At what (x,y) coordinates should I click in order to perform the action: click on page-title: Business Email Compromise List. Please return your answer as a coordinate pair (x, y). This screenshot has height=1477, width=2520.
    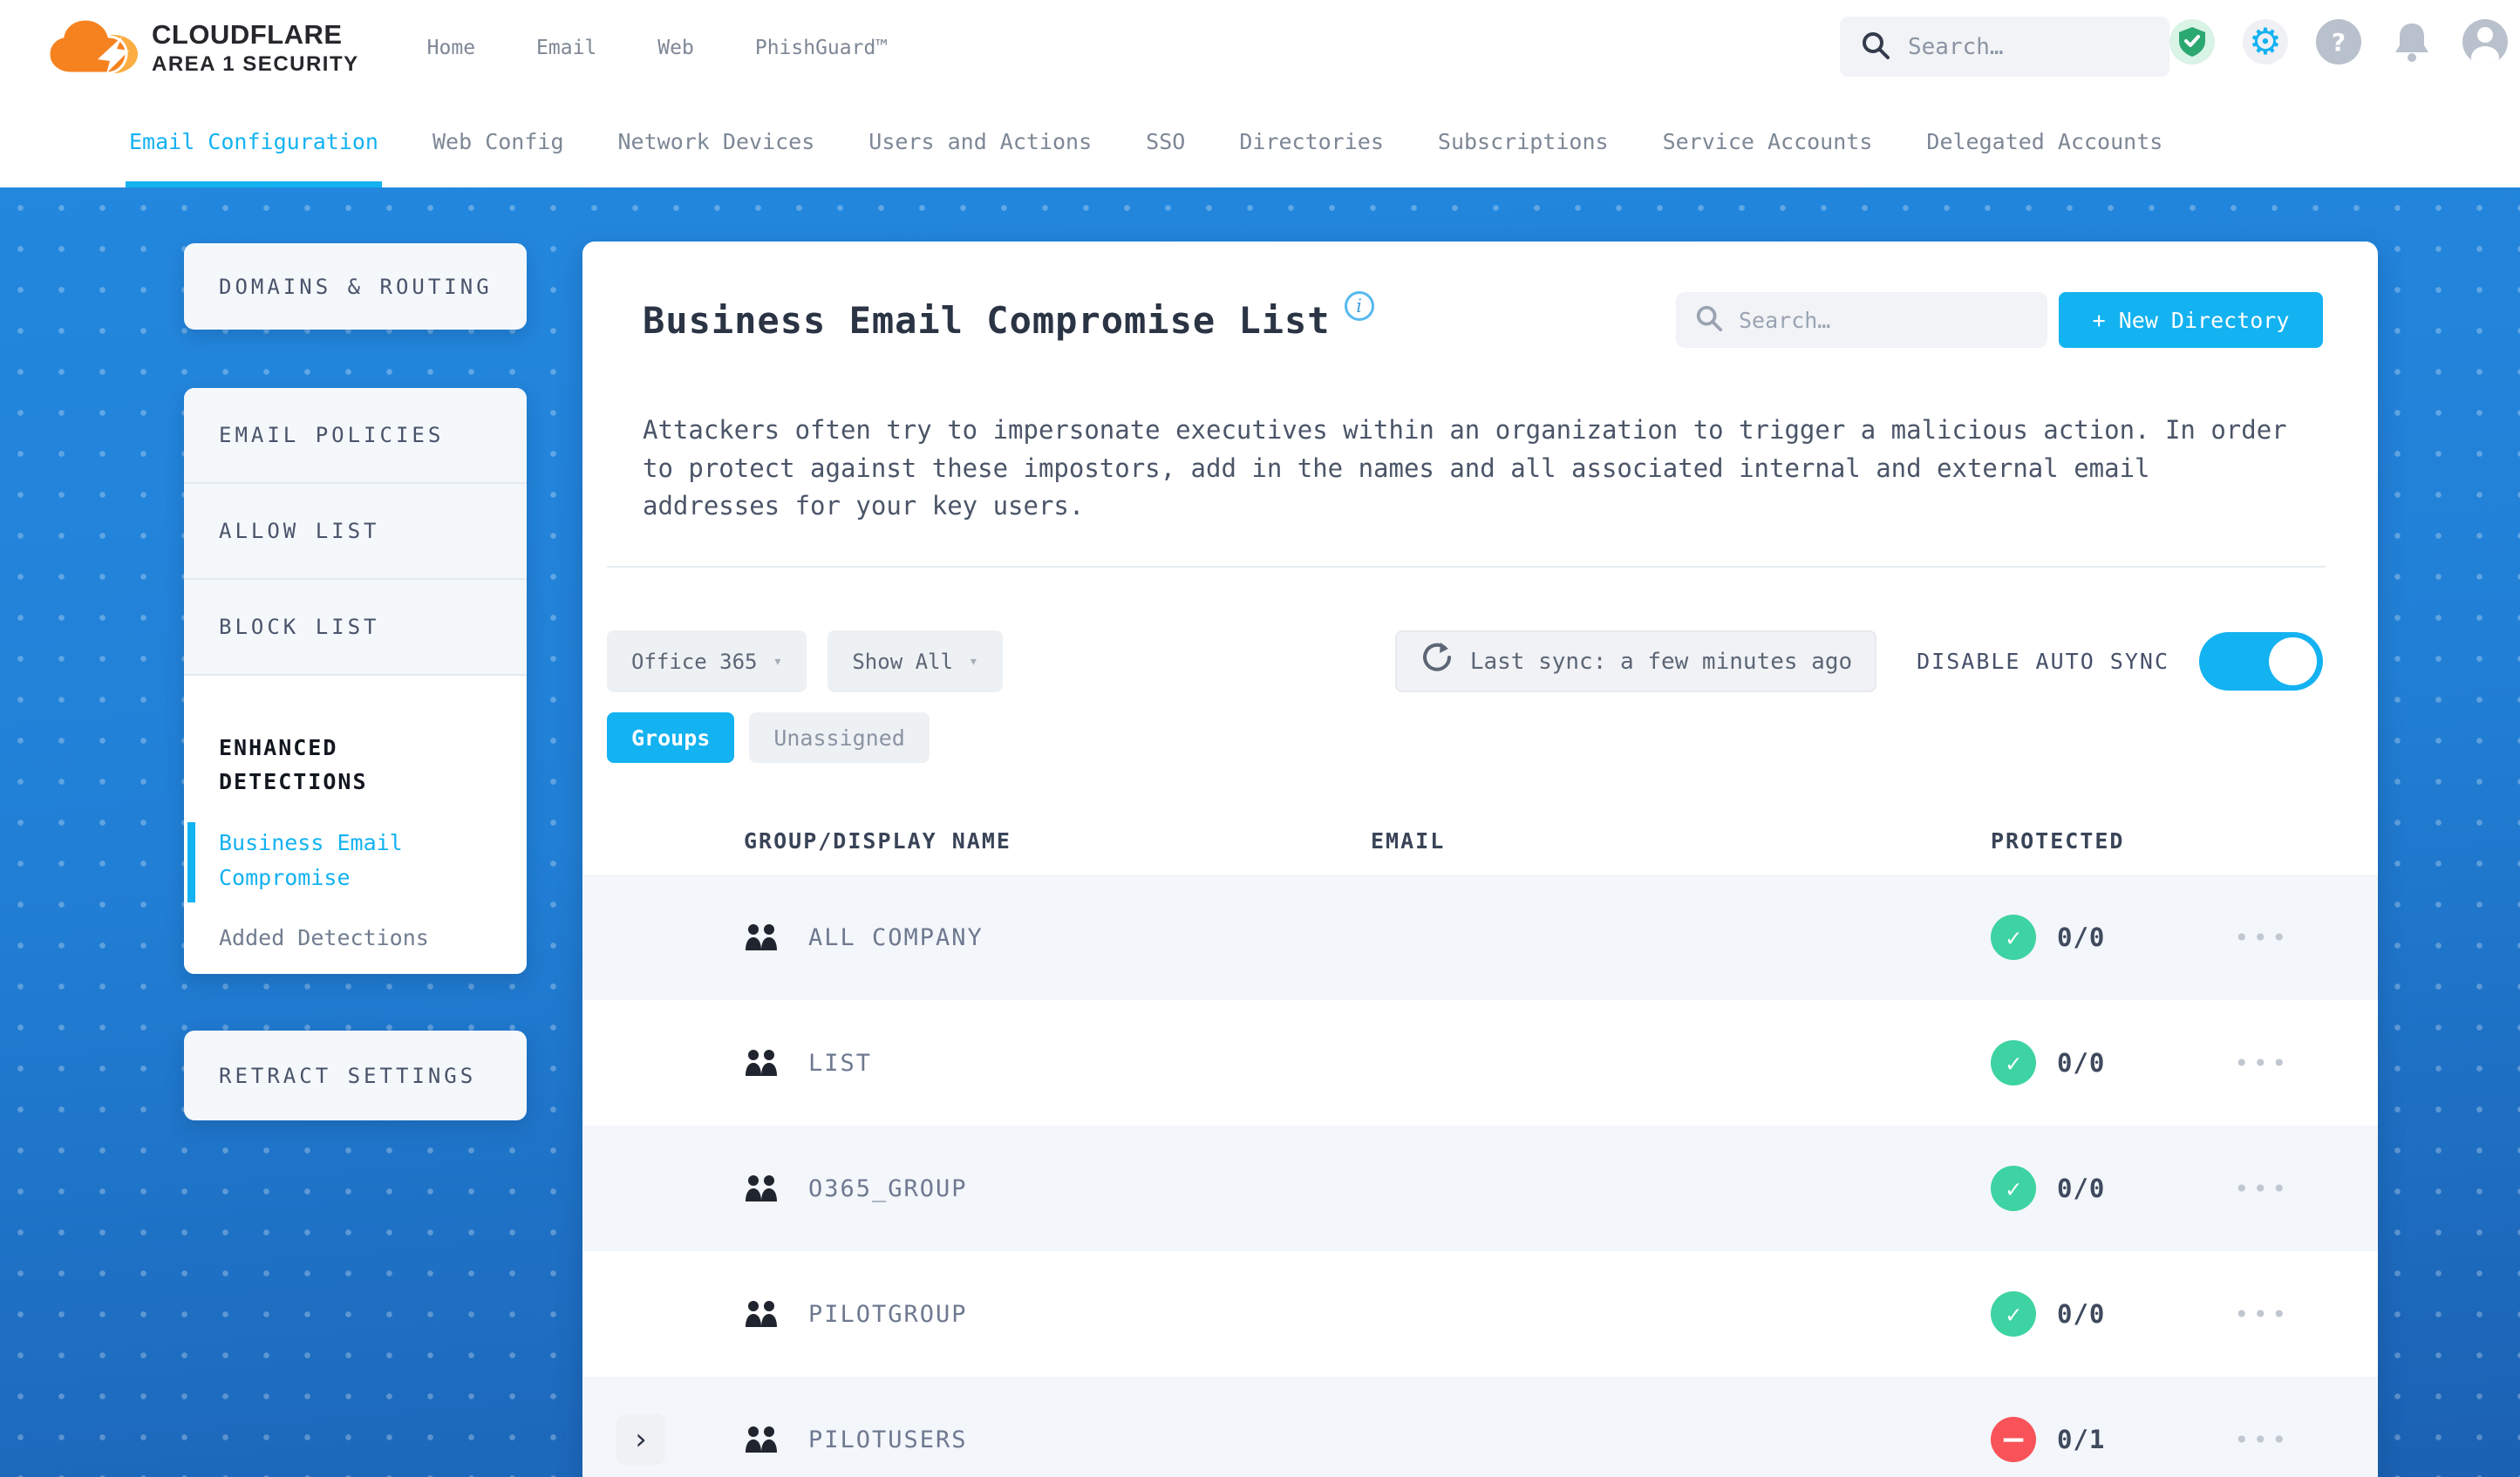
    Looking at the image, I should click on (987, 320).